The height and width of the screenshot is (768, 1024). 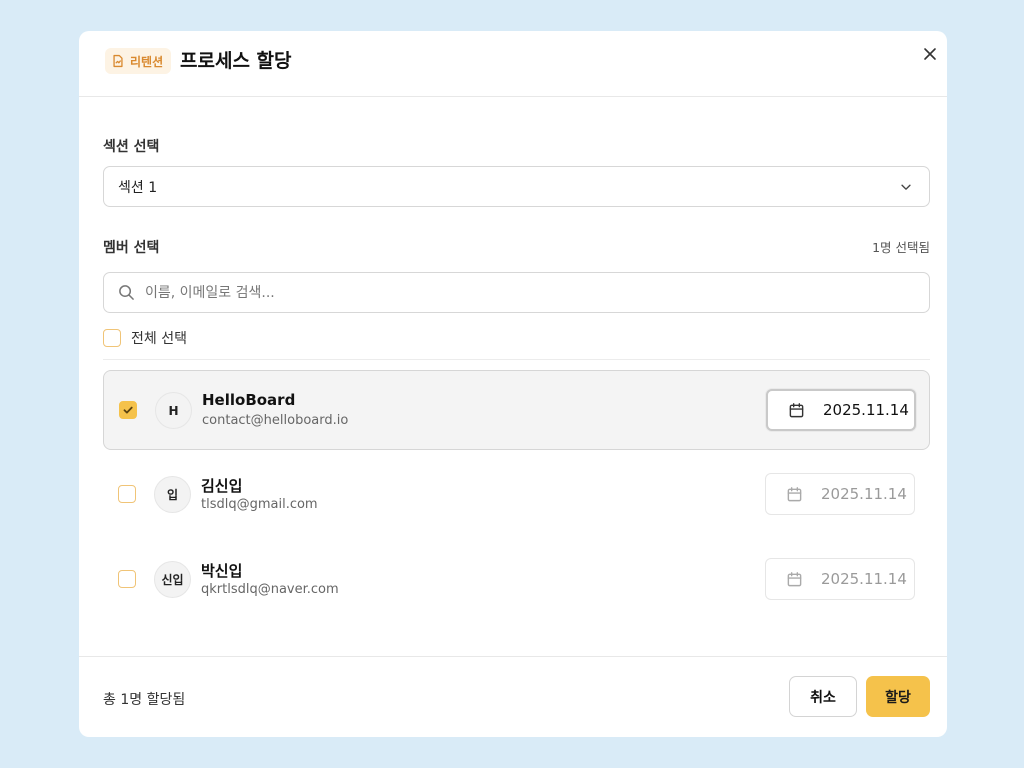 I want to click on member-name: 박신입, so click(x=222, y=571).